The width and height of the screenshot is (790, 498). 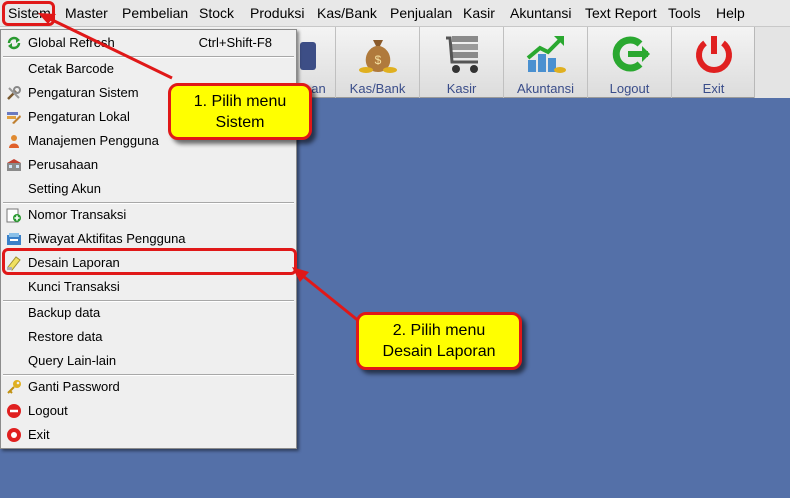 What do you see at coordinates (65, 336) in the screenshot?
I see `menu-item-label: Restore data` at bounding box center [65, 336].